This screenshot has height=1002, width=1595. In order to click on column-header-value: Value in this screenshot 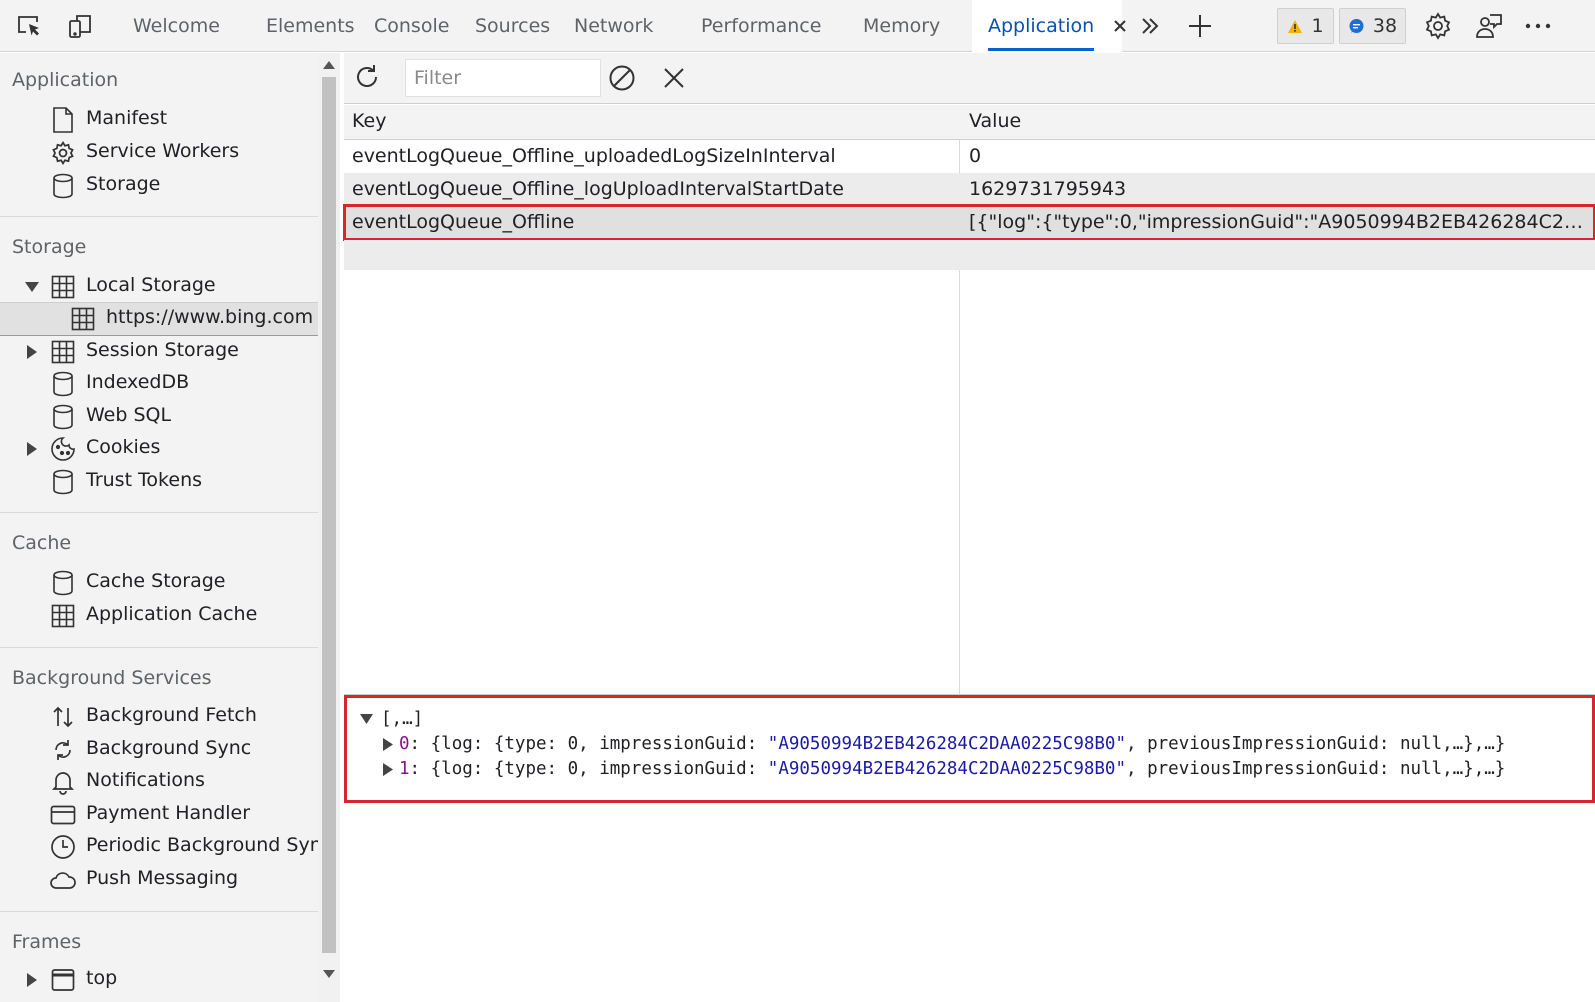, I will do `click(1276, 121)`.